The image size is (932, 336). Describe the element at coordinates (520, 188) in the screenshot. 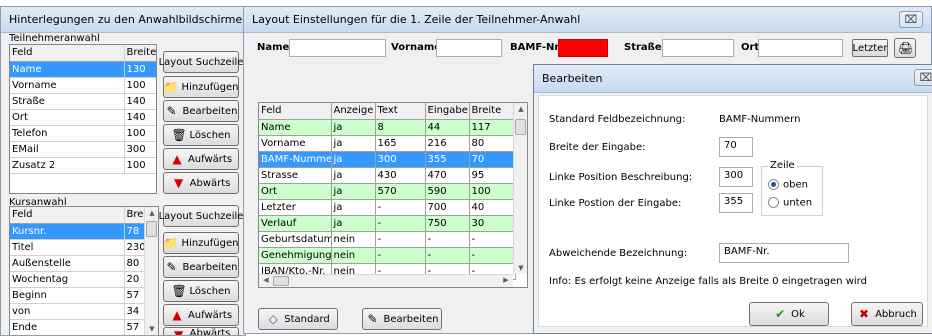

I see `layout-table-vscroll: ▲ ▼` at that location.